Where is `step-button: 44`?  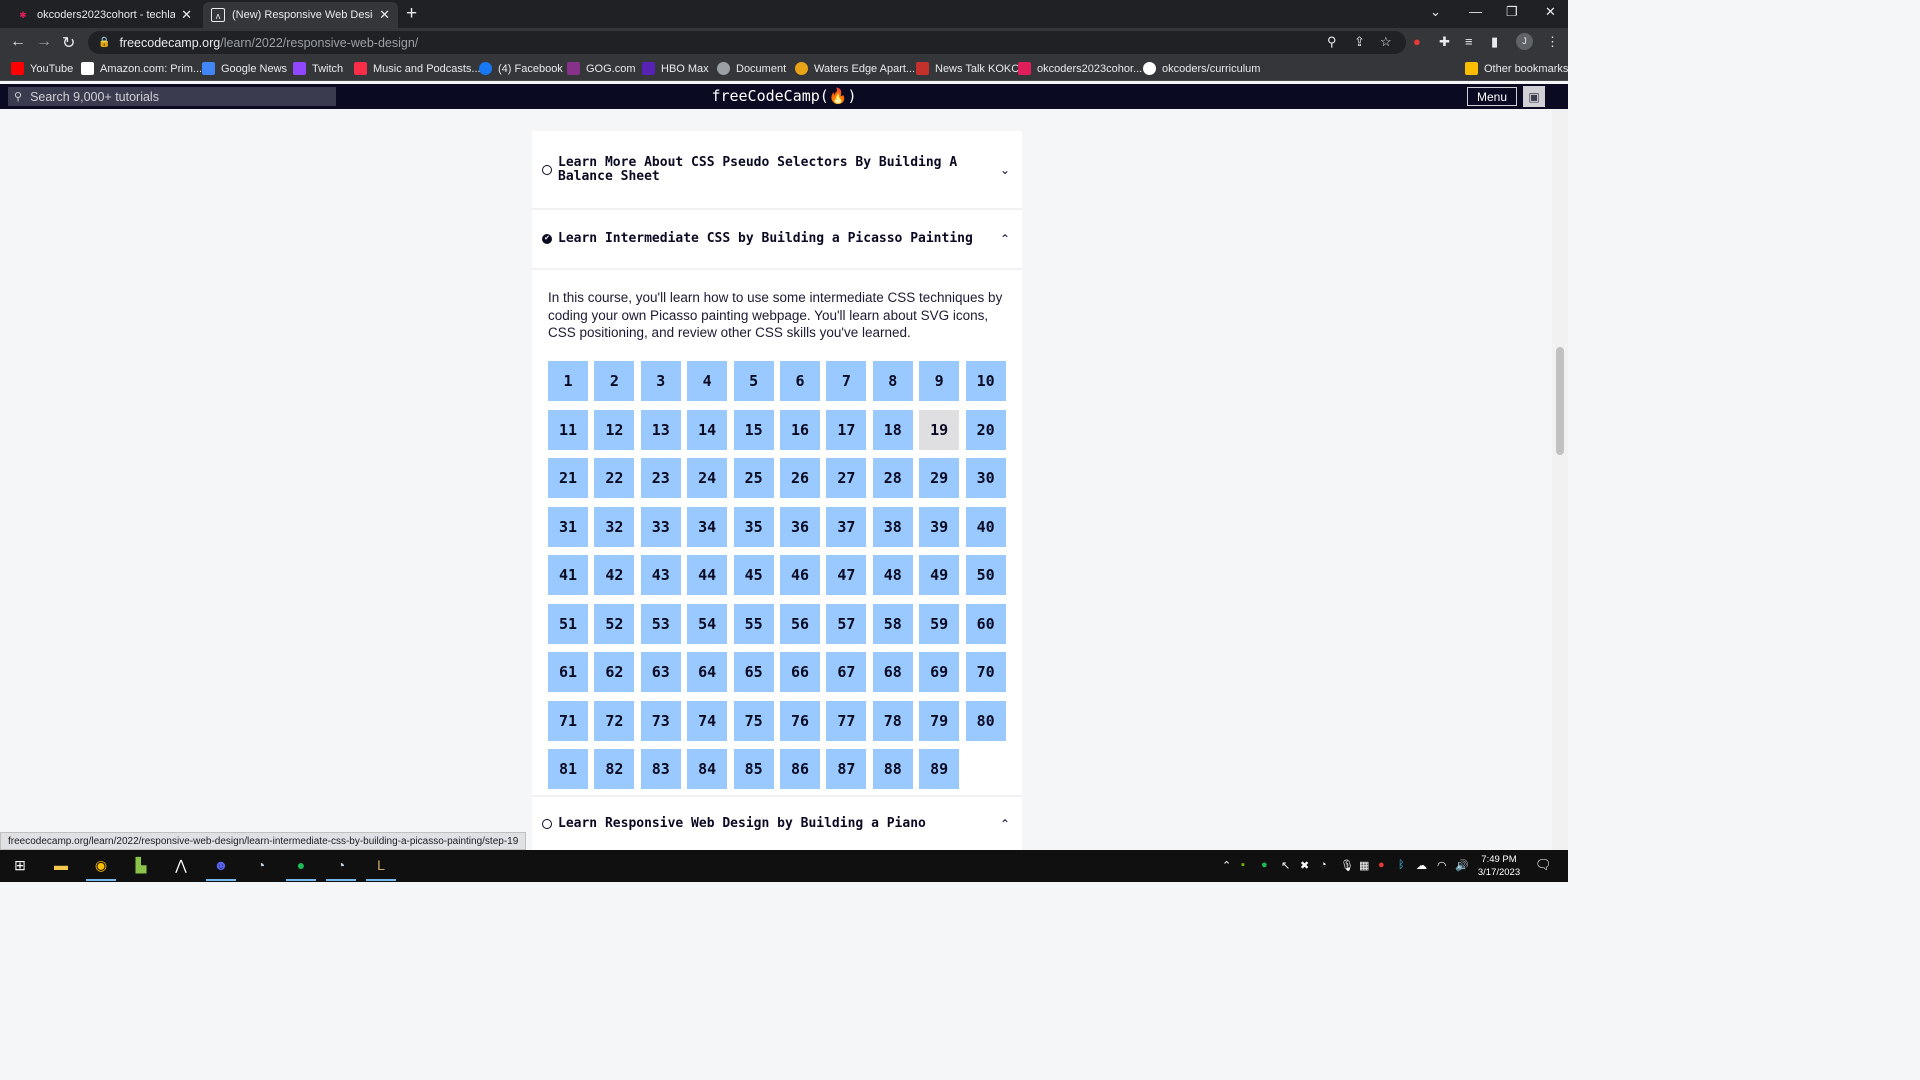 step-button: 44 is located at coordinates (707, 575).